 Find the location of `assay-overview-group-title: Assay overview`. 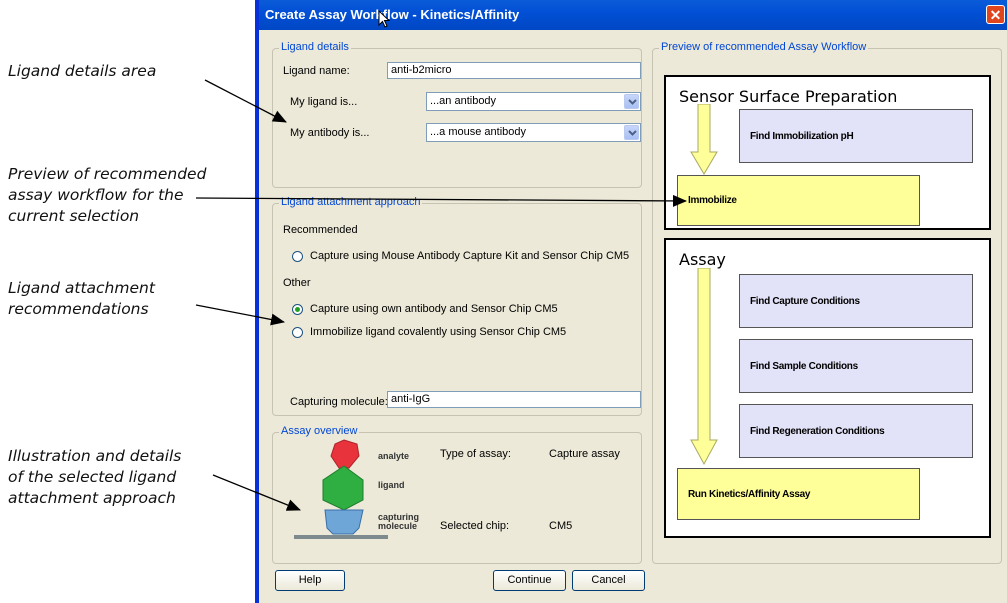

assay-overview-group-title: Assay overview is located at coordinates (319, 431).